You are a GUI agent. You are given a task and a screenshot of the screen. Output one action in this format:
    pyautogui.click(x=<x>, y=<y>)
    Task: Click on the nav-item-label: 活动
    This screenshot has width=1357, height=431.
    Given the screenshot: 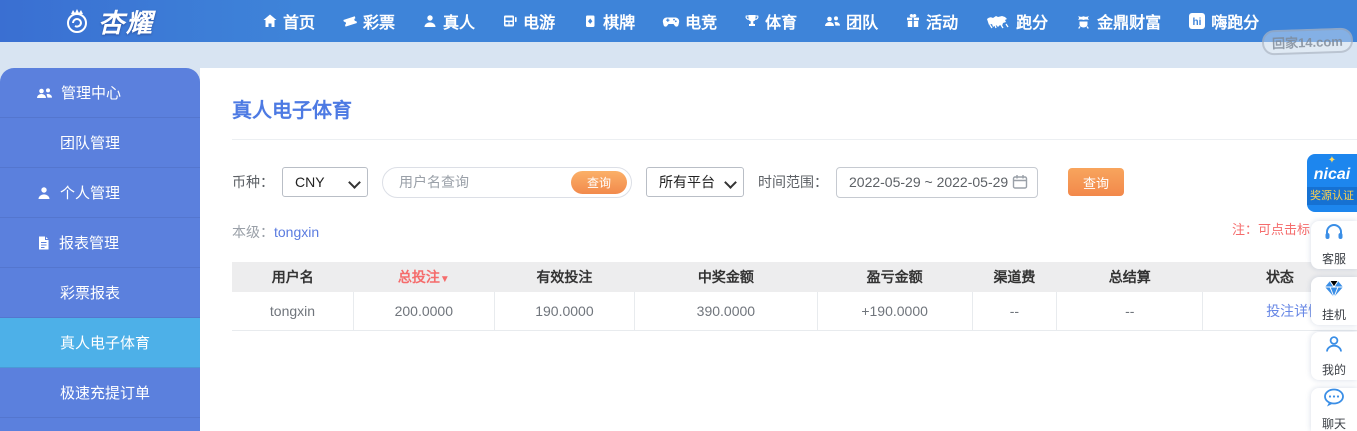 What is the action you would take?
    pyautogui.click(x=942, y=23)
    